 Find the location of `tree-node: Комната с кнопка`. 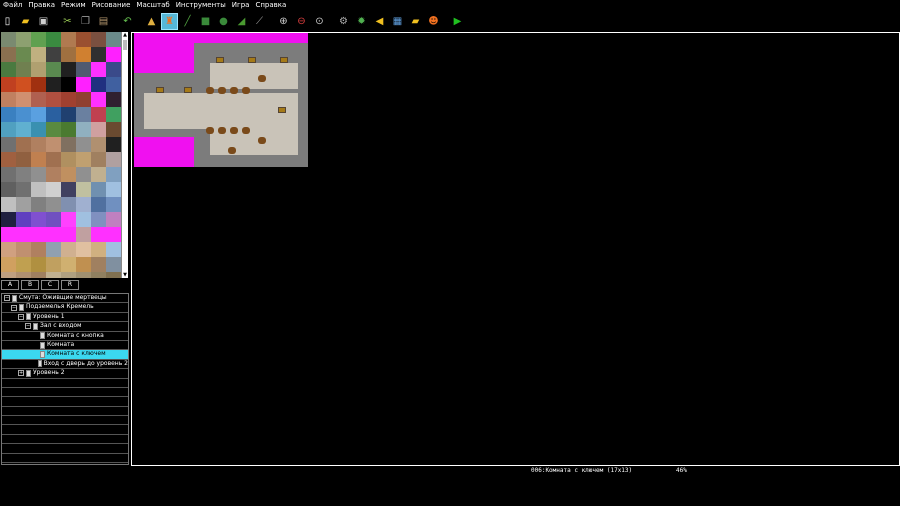

tree-node: Комната с кнопка is located at coordinates (65, 336).